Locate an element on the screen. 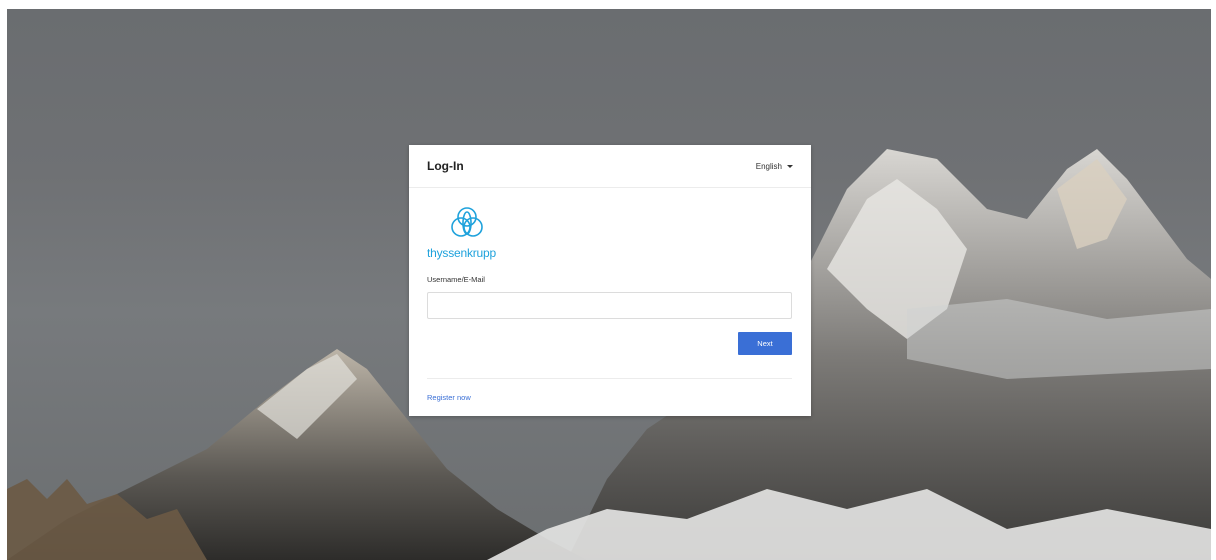 The height and width of the screenshot is (560, 1216). logo-text: thyssenkrupp is located at coordinates (461, 253).